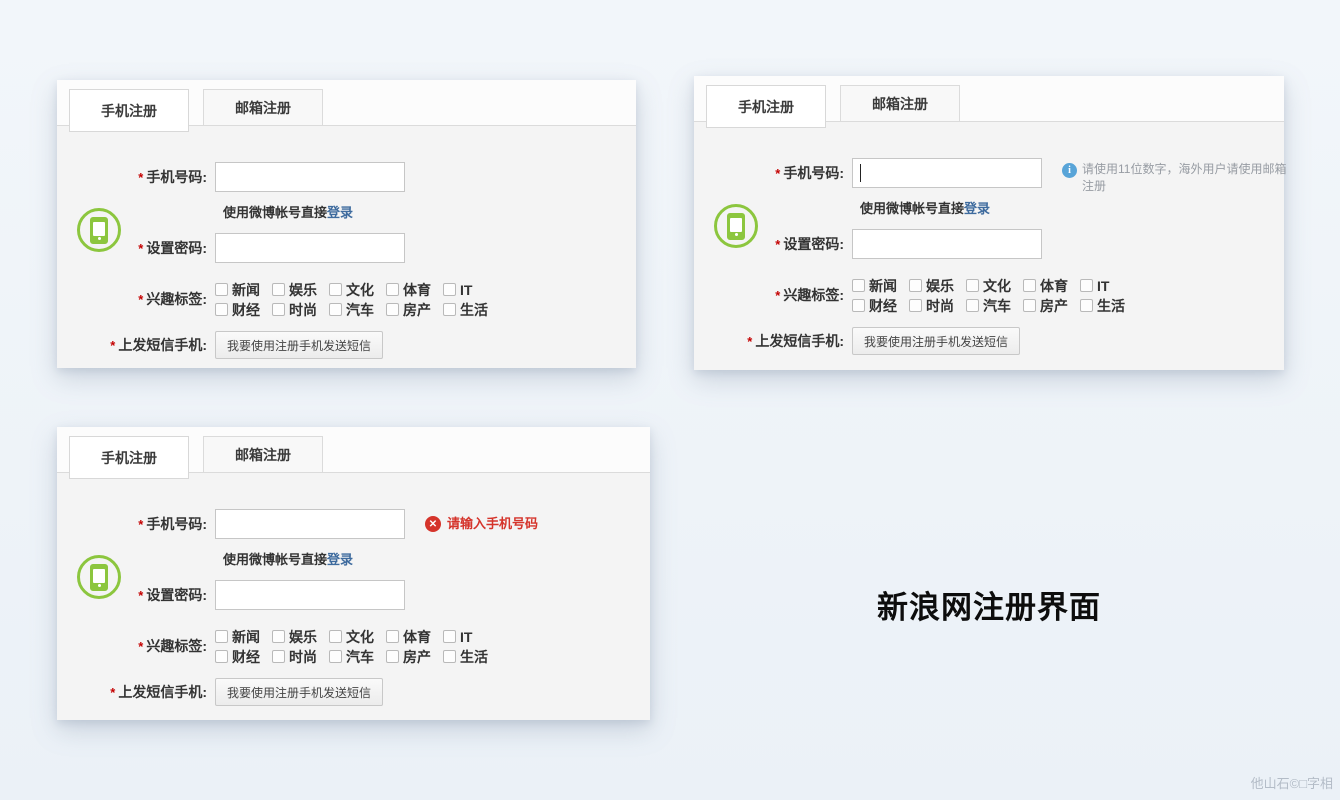  I want to click on info-icon: i, so click(1069, 170).